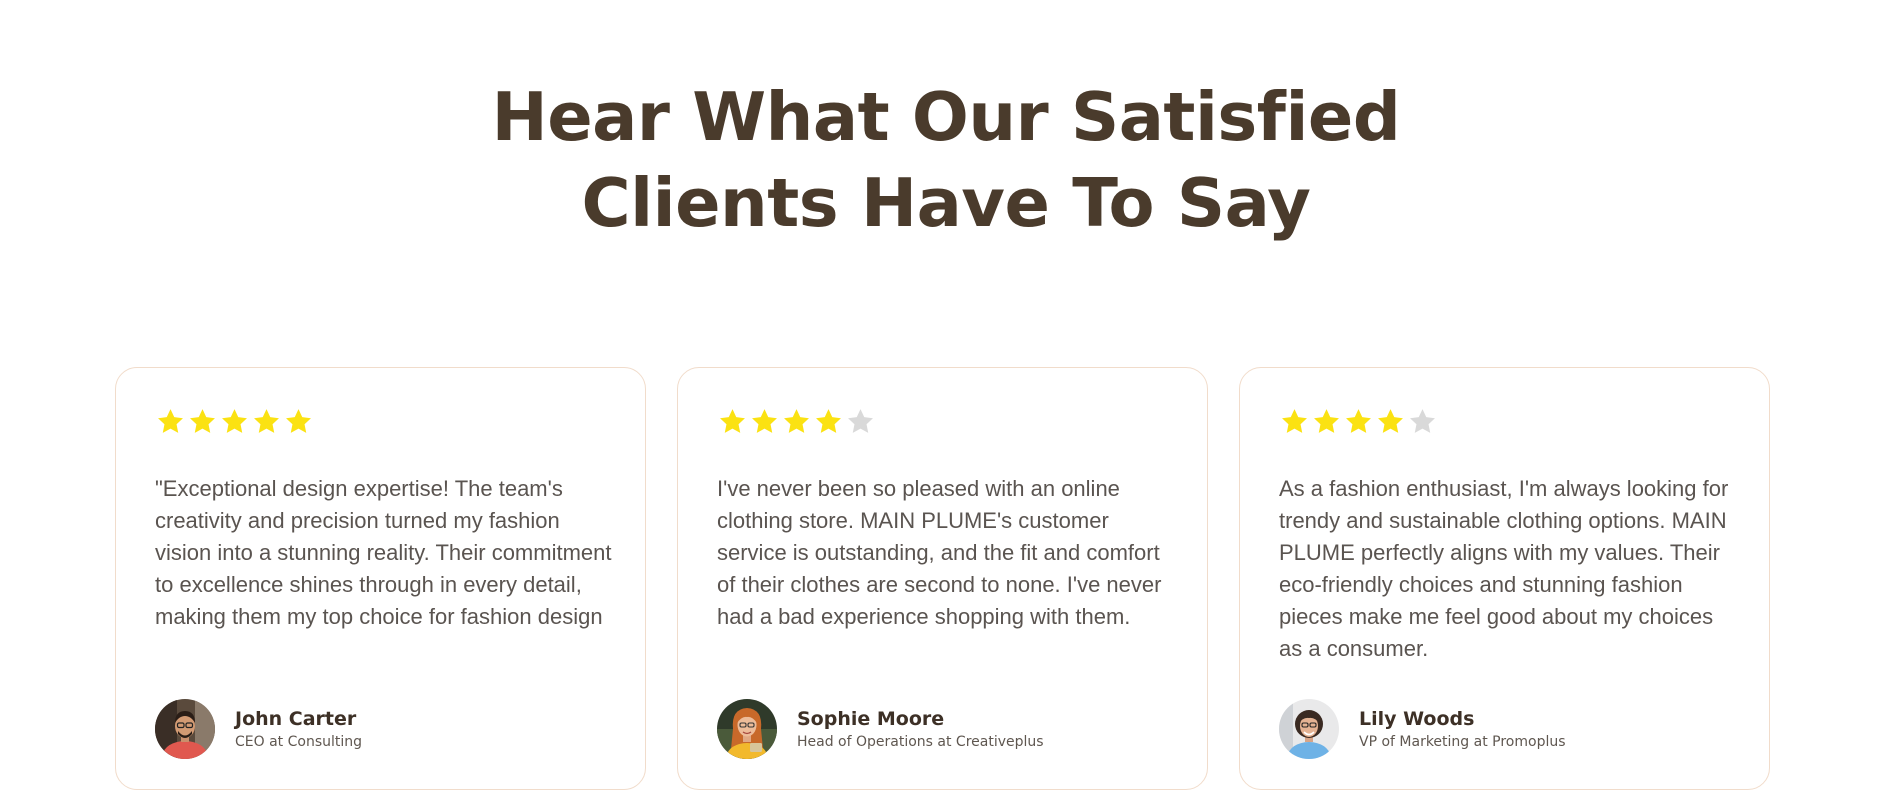 The height and width of the screenshot is (807, 1892). What do you see at coordinates (299, 741) in the screenshot?
I see `author-role: CEO at Consulting` at bounding box center [299, 741].